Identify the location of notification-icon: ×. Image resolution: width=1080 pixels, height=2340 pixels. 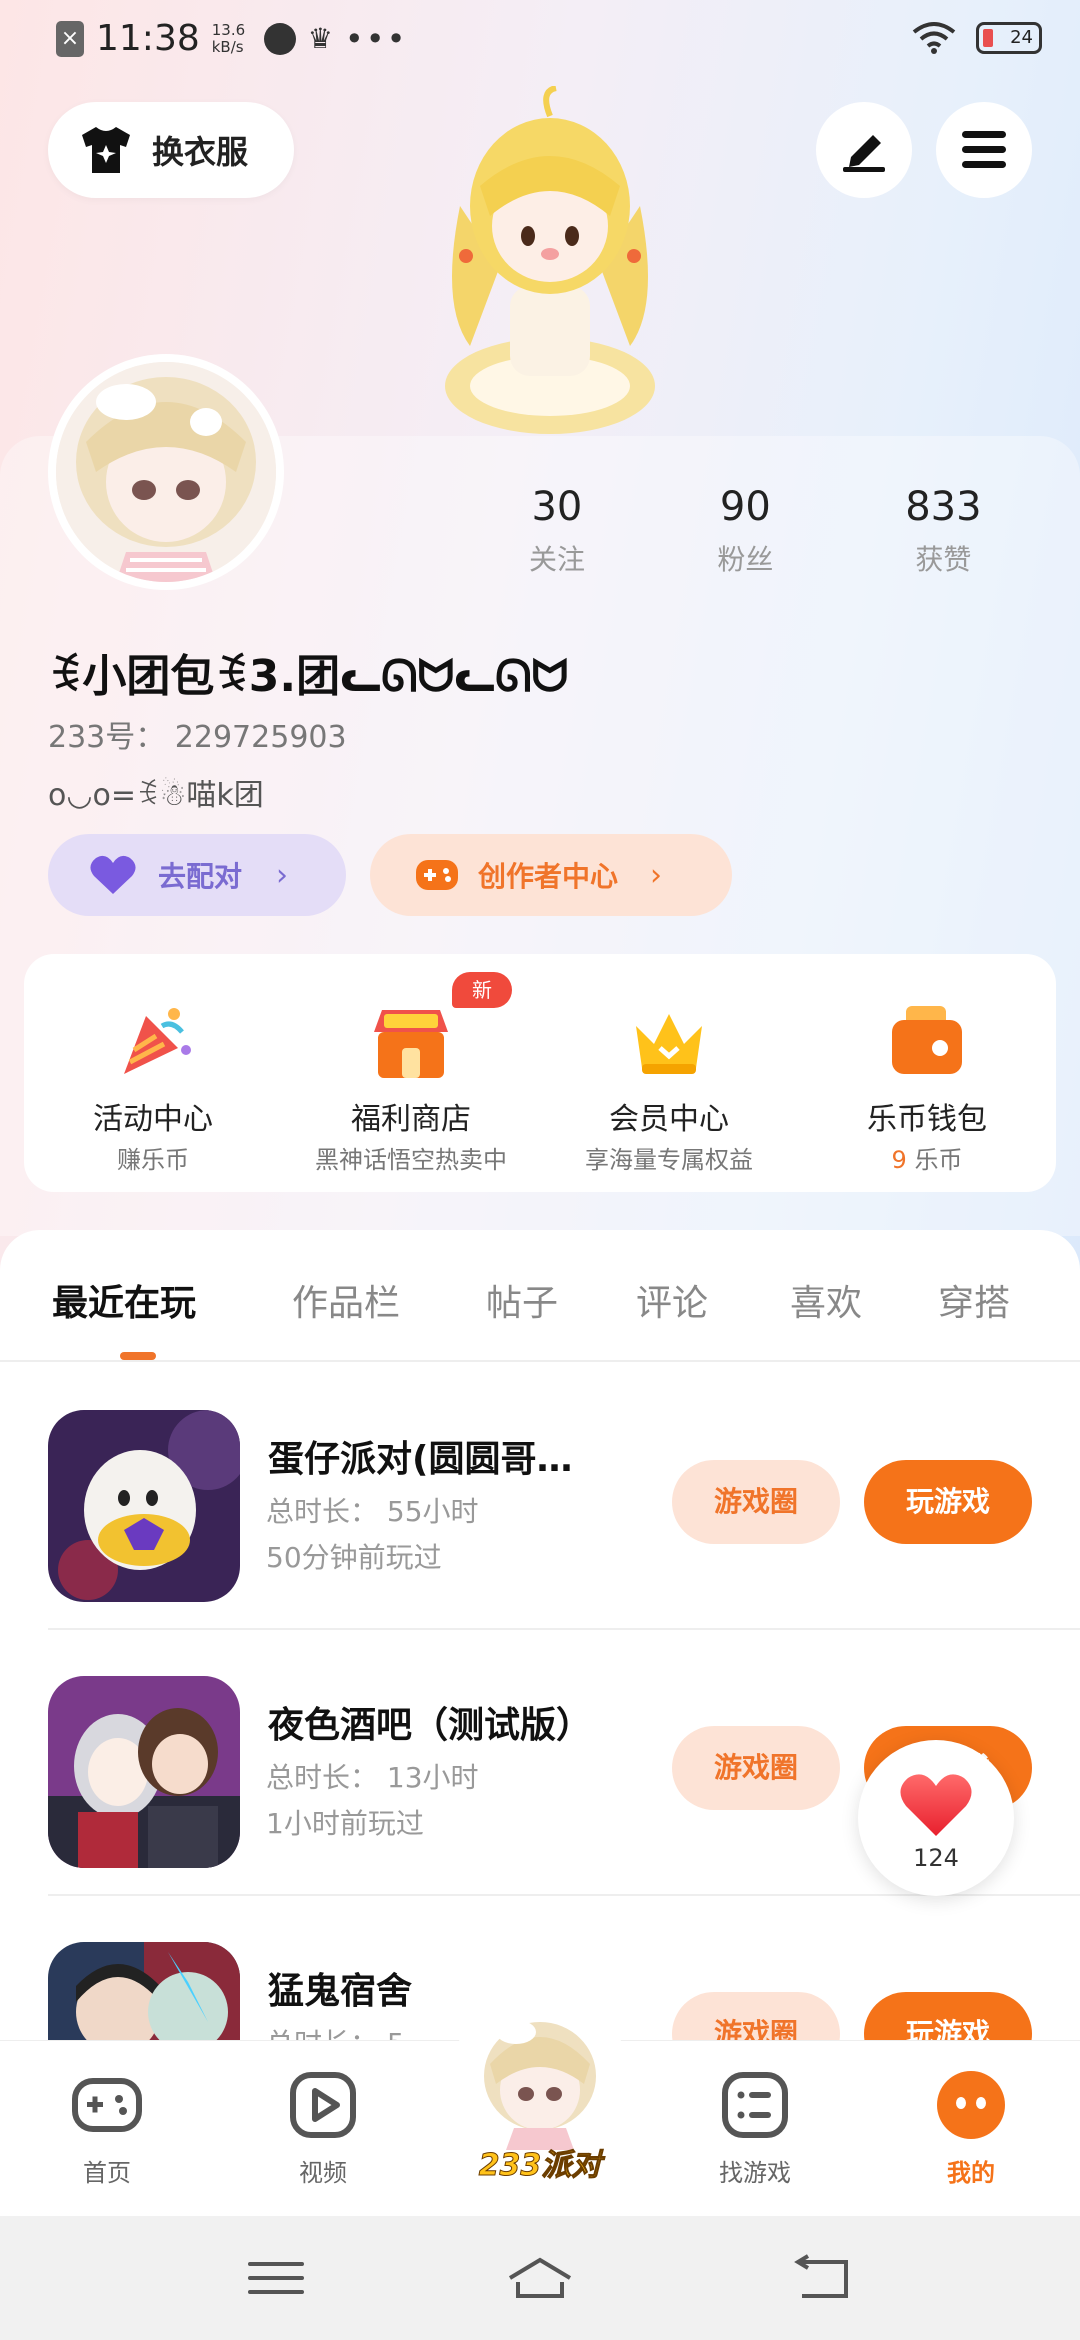
(70, 38).